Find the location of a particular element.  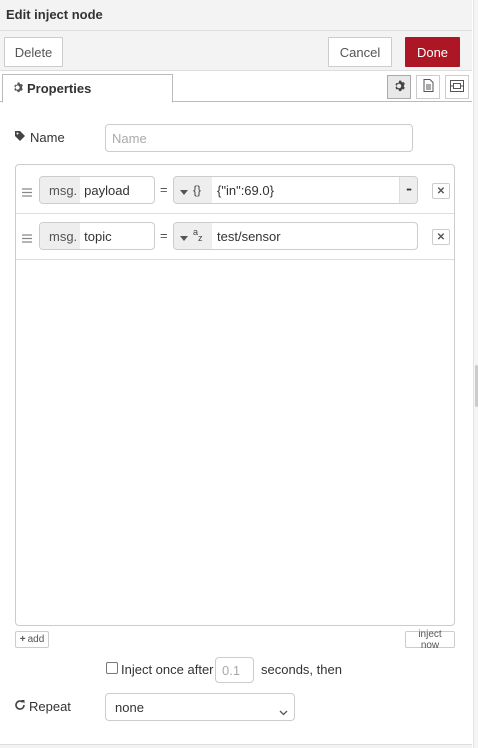

done-button: Done is located at coordinates (432, 52).